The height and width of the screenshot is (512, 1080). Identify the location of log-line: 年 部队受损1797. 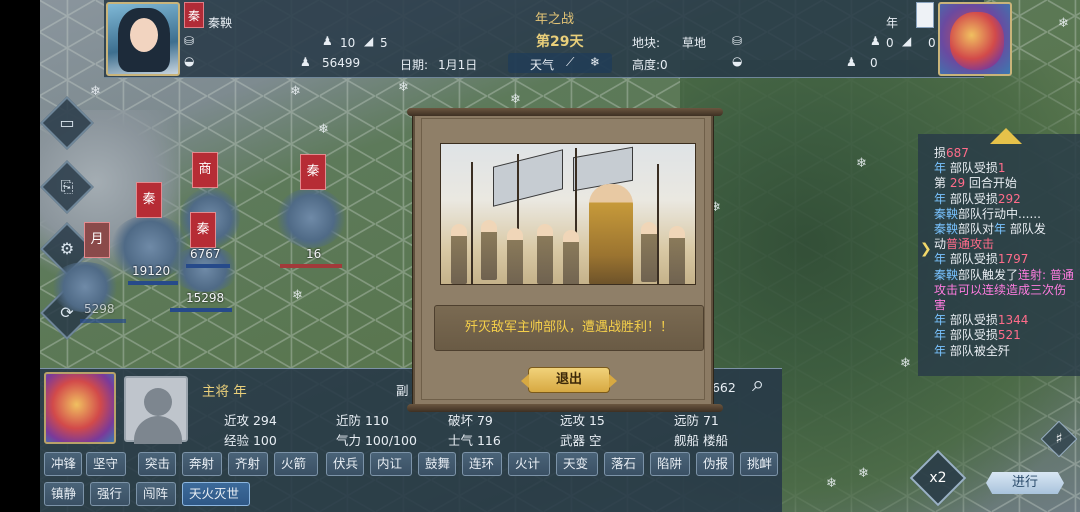
(1004, 259).